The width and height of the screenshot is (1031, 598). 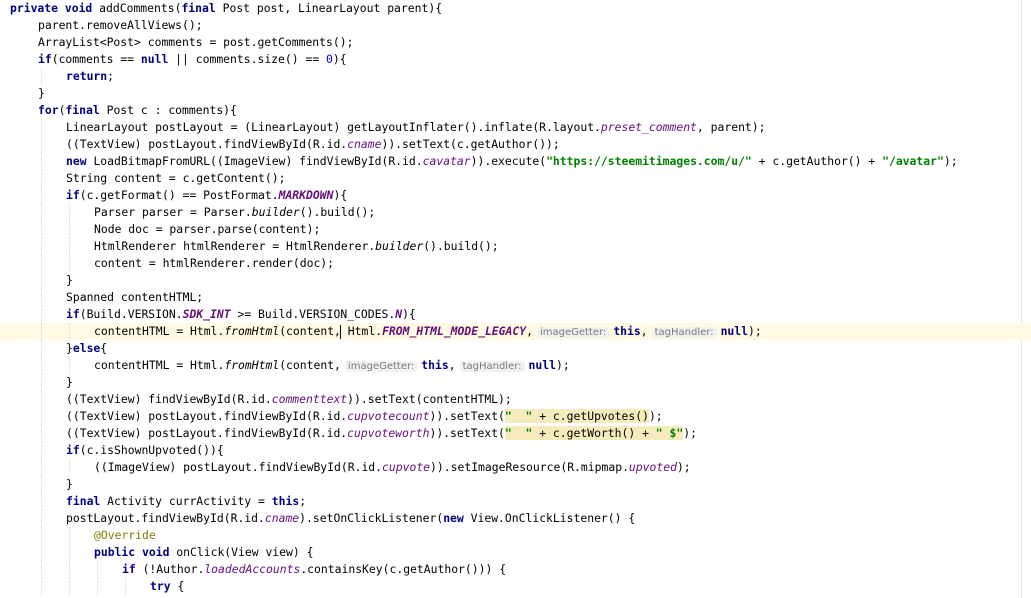 I want to click on parameter-hint: tagHandler:, so click(x=684, y=332).